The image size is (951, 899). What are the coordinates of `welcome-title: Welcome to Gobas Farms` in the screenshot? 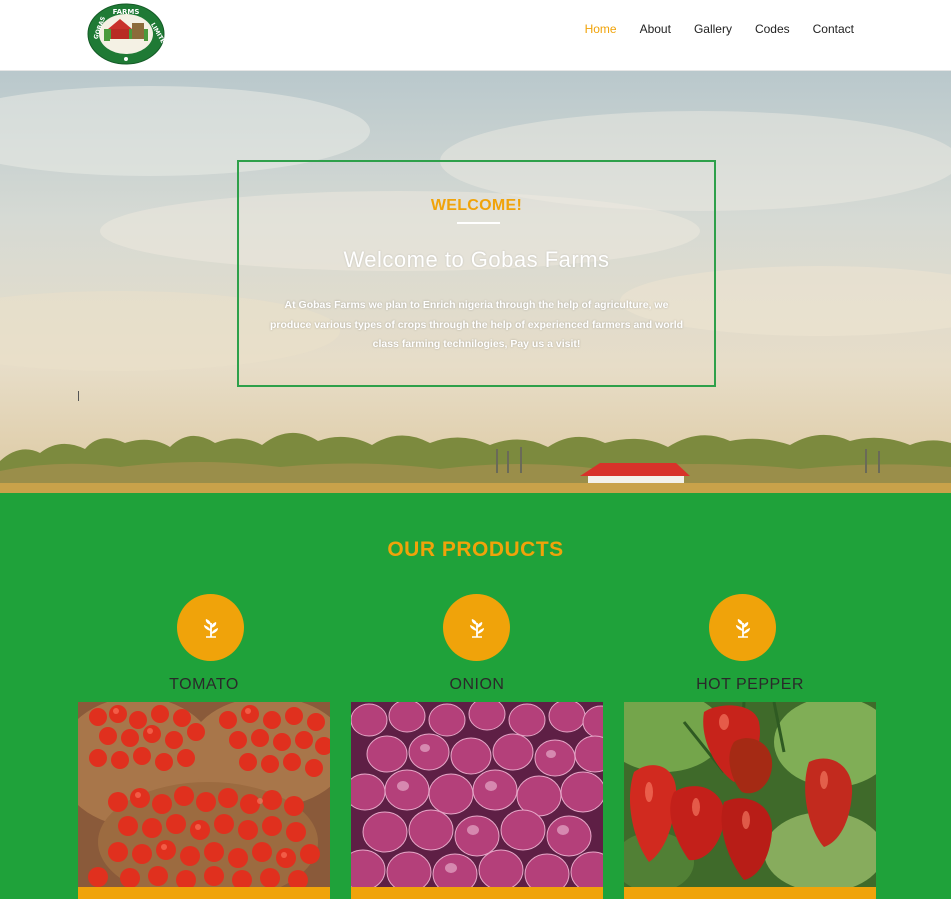 It's located at (476, 259).